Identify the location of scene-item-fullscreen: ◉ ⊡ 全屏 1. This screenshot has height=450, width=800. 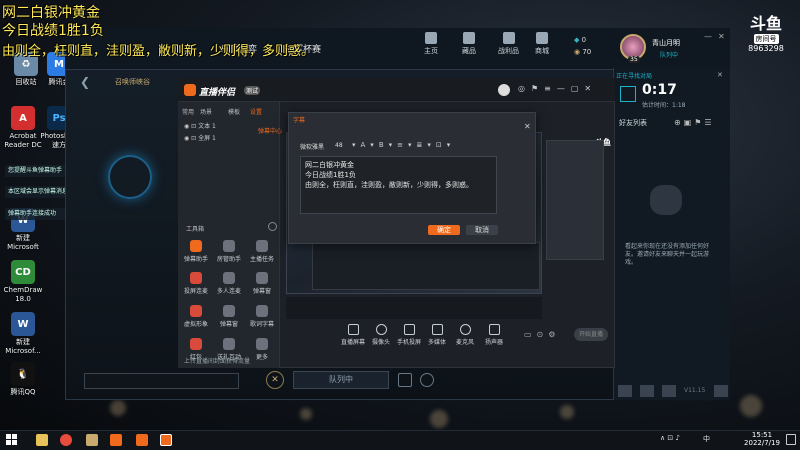
(200, 137).